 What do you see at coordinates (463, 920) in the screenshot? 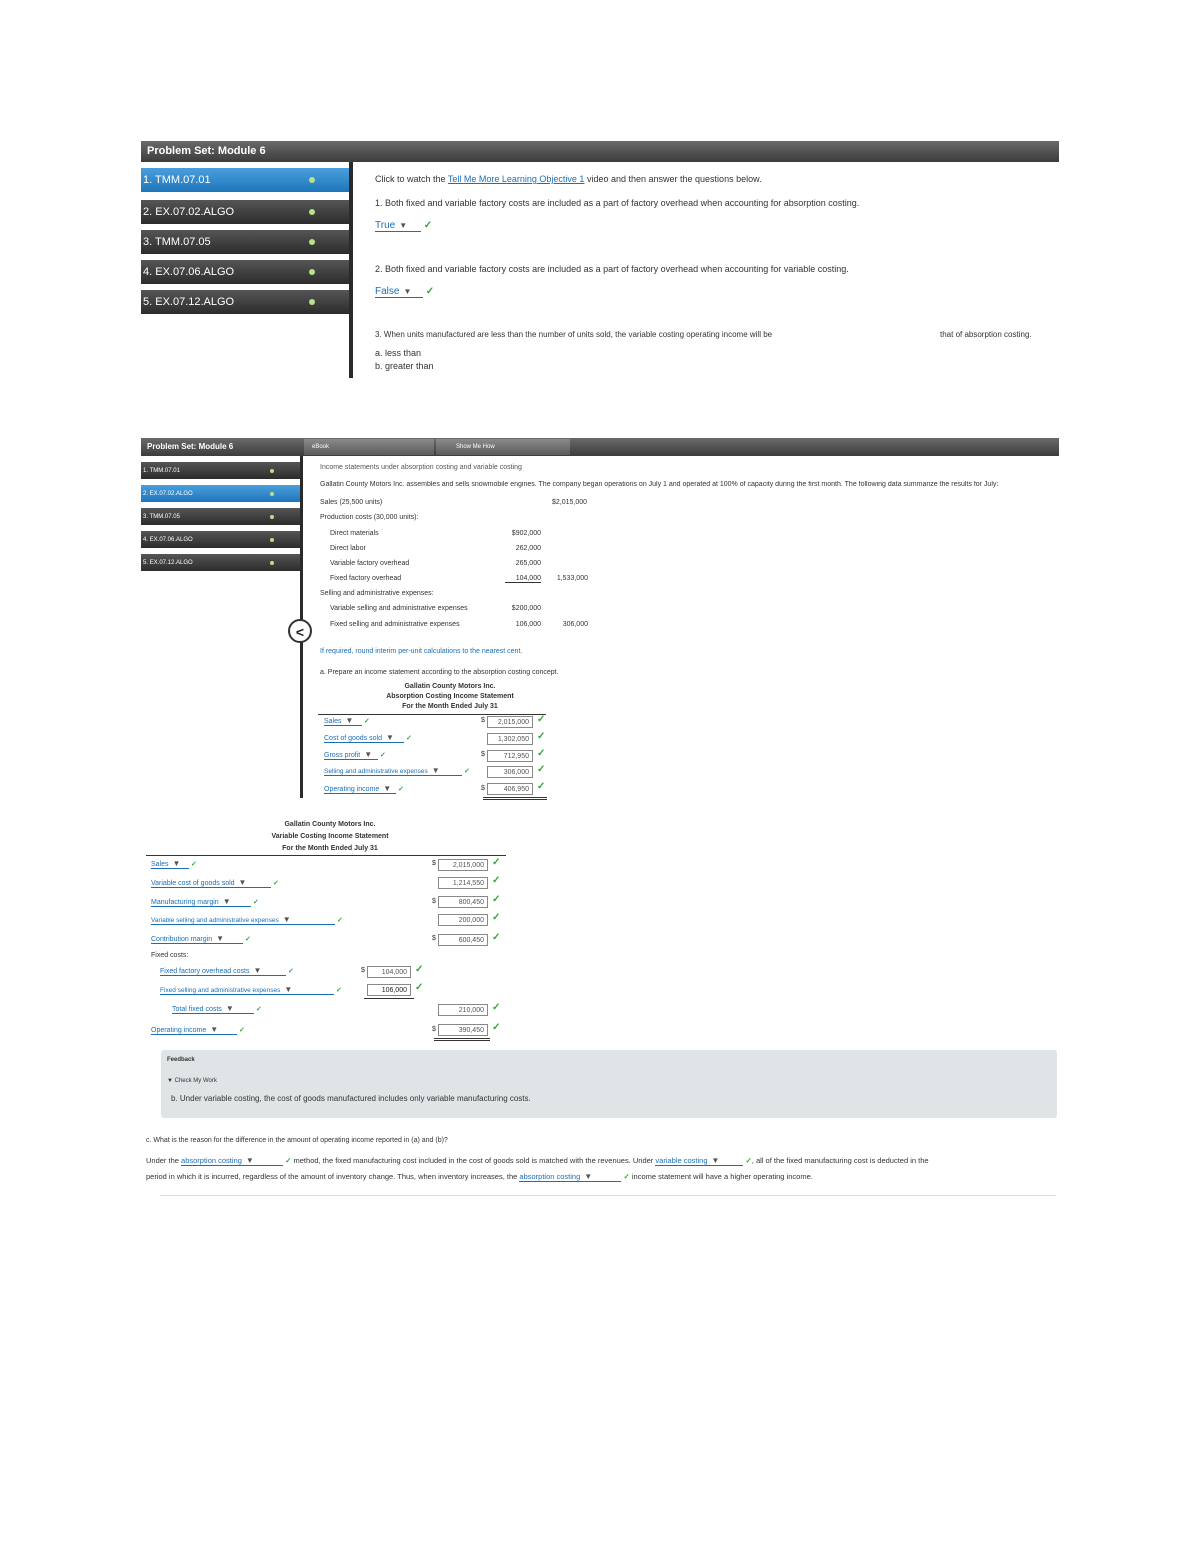
I see `var-selling-input: 200,000` at bounding box center [463, 920].